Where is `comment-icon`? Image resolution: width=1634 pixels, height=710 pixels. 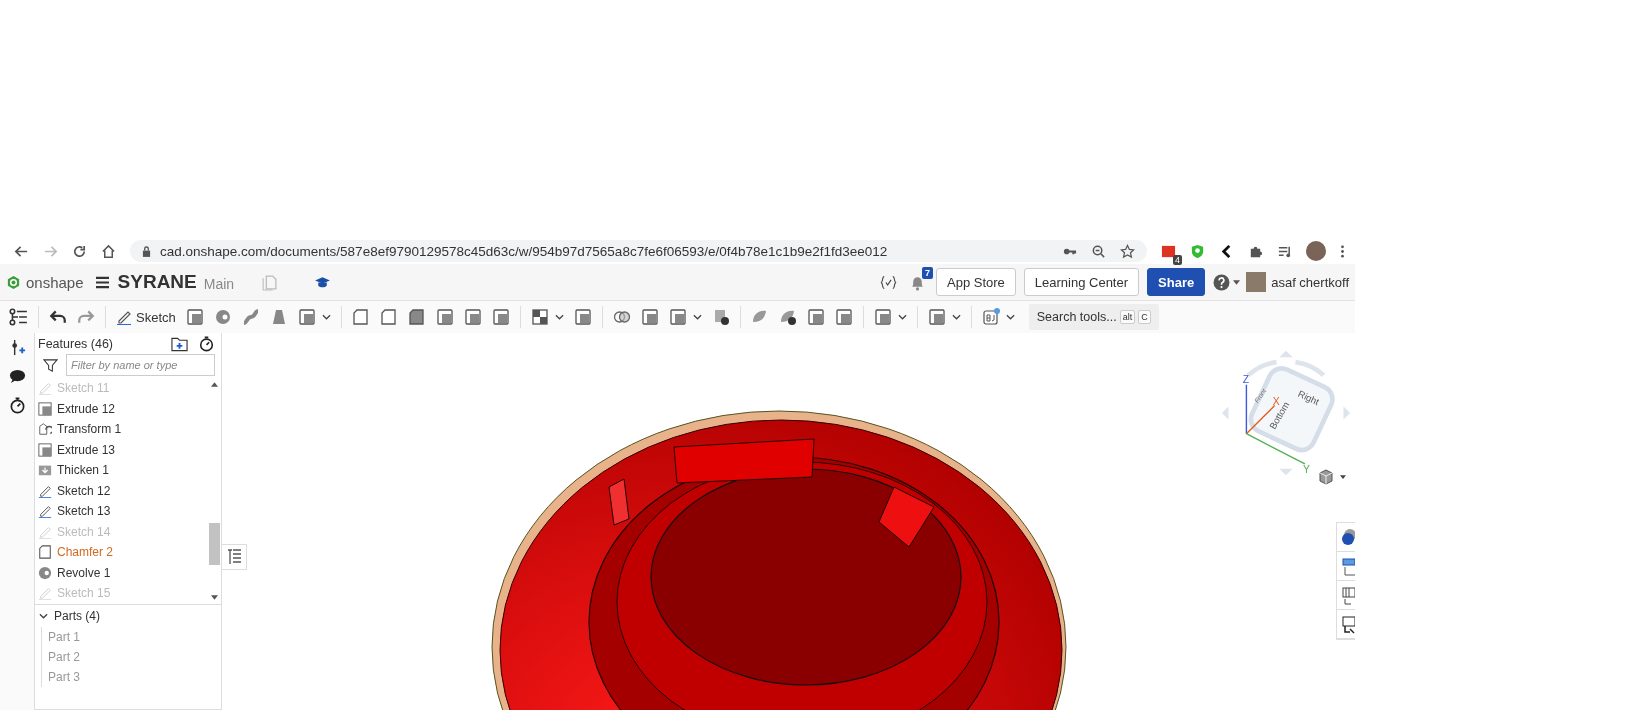
comment-icon is located at coordinates (17, 376).